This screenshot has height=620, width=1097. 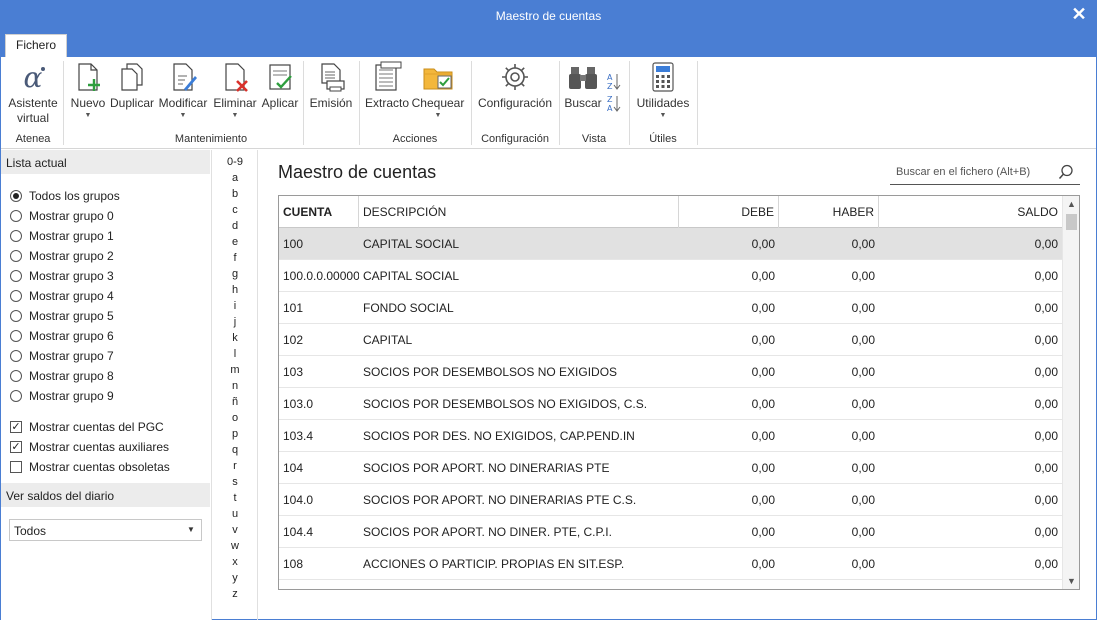 I want to click on alphabet-index-letter: p, so click(x=235, y=434).